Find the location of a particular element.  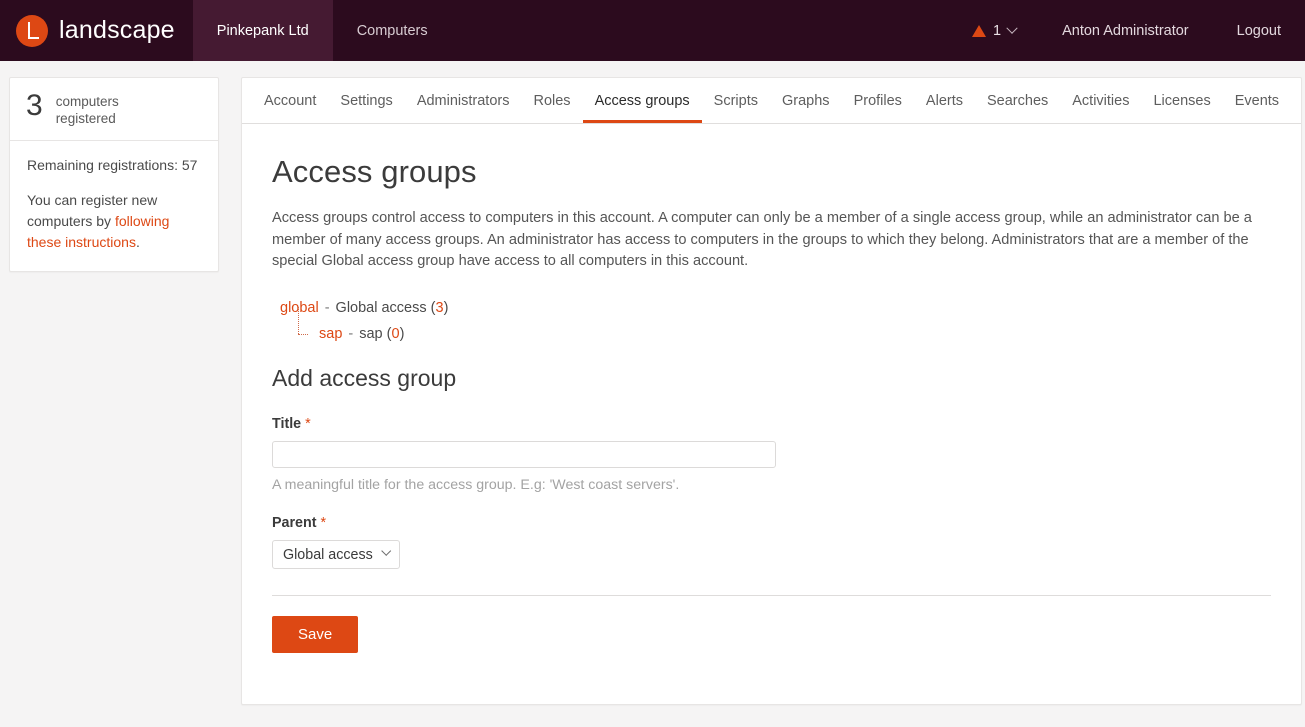

header-nav: Pinkepank Ltd Computers is located at coordinates (322, 30).